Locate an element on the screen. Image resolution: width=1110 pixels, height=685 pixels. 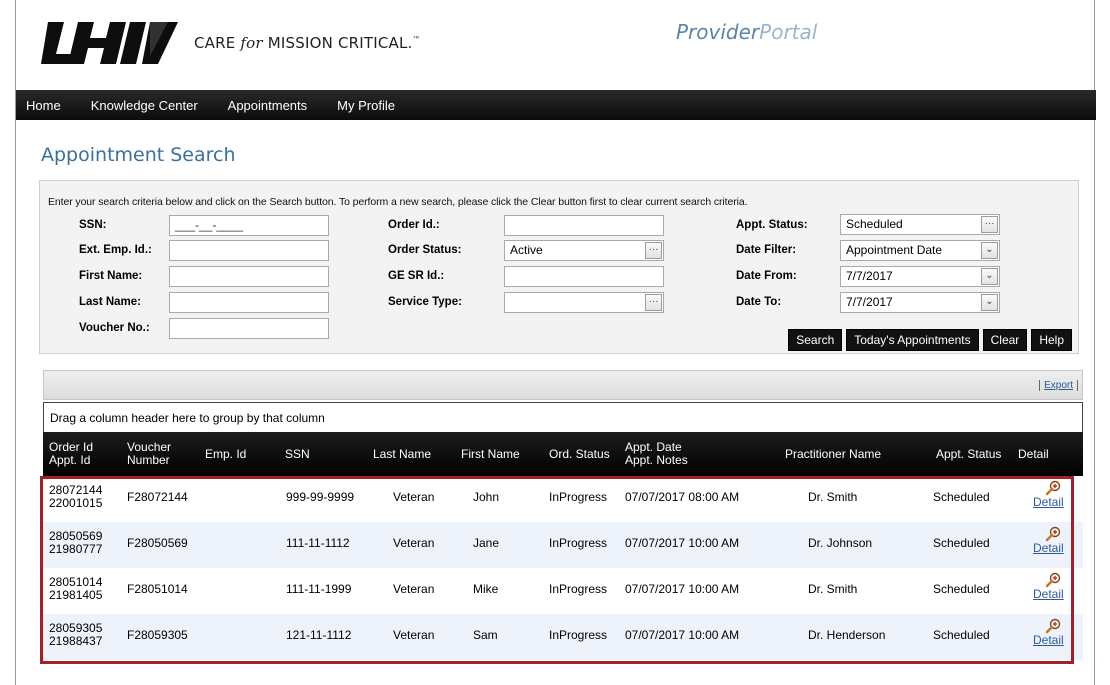
date-to-value: 7/7/2017 is located at coordinates (869, 302).